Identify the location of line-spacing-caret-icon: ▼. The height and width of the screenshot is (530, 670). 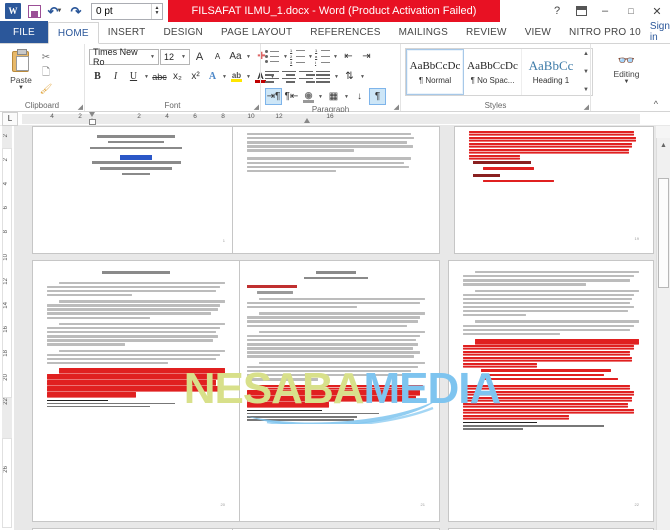
(362, 77).